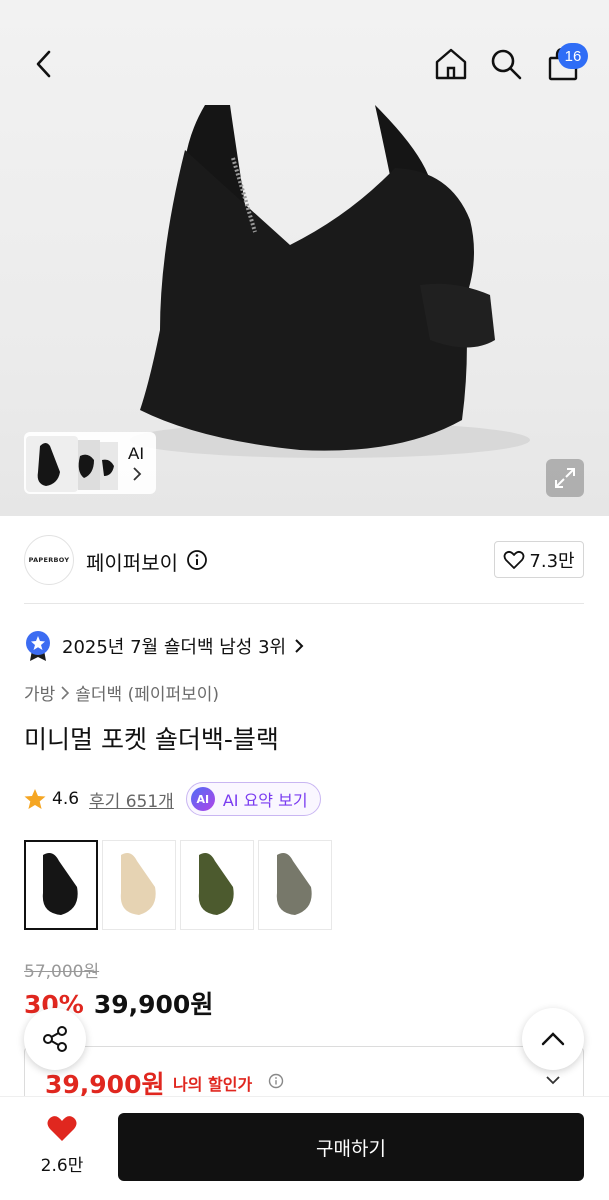 Image resolution: width=609 pixels, height=1200 pixels. What do you see at coordinates (213, 1084) in the screenshot?
I see `my-discount-label: 나의 할인가` at bounding box center [213, 1084].